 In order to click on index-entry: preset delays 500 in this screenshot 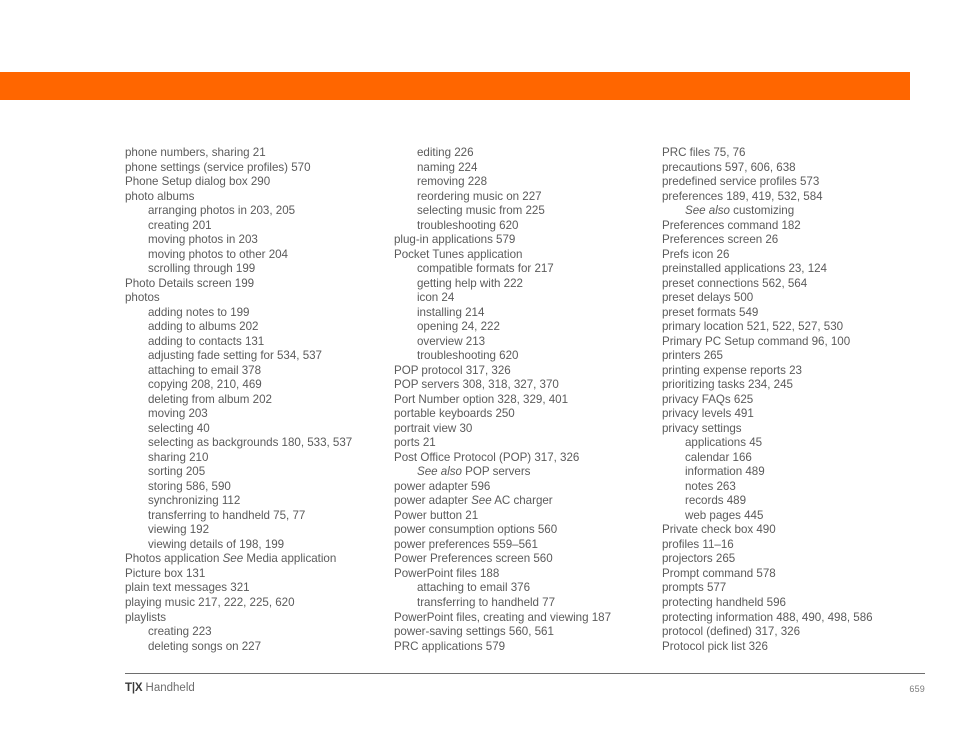, I will do `click(708, 298)`.